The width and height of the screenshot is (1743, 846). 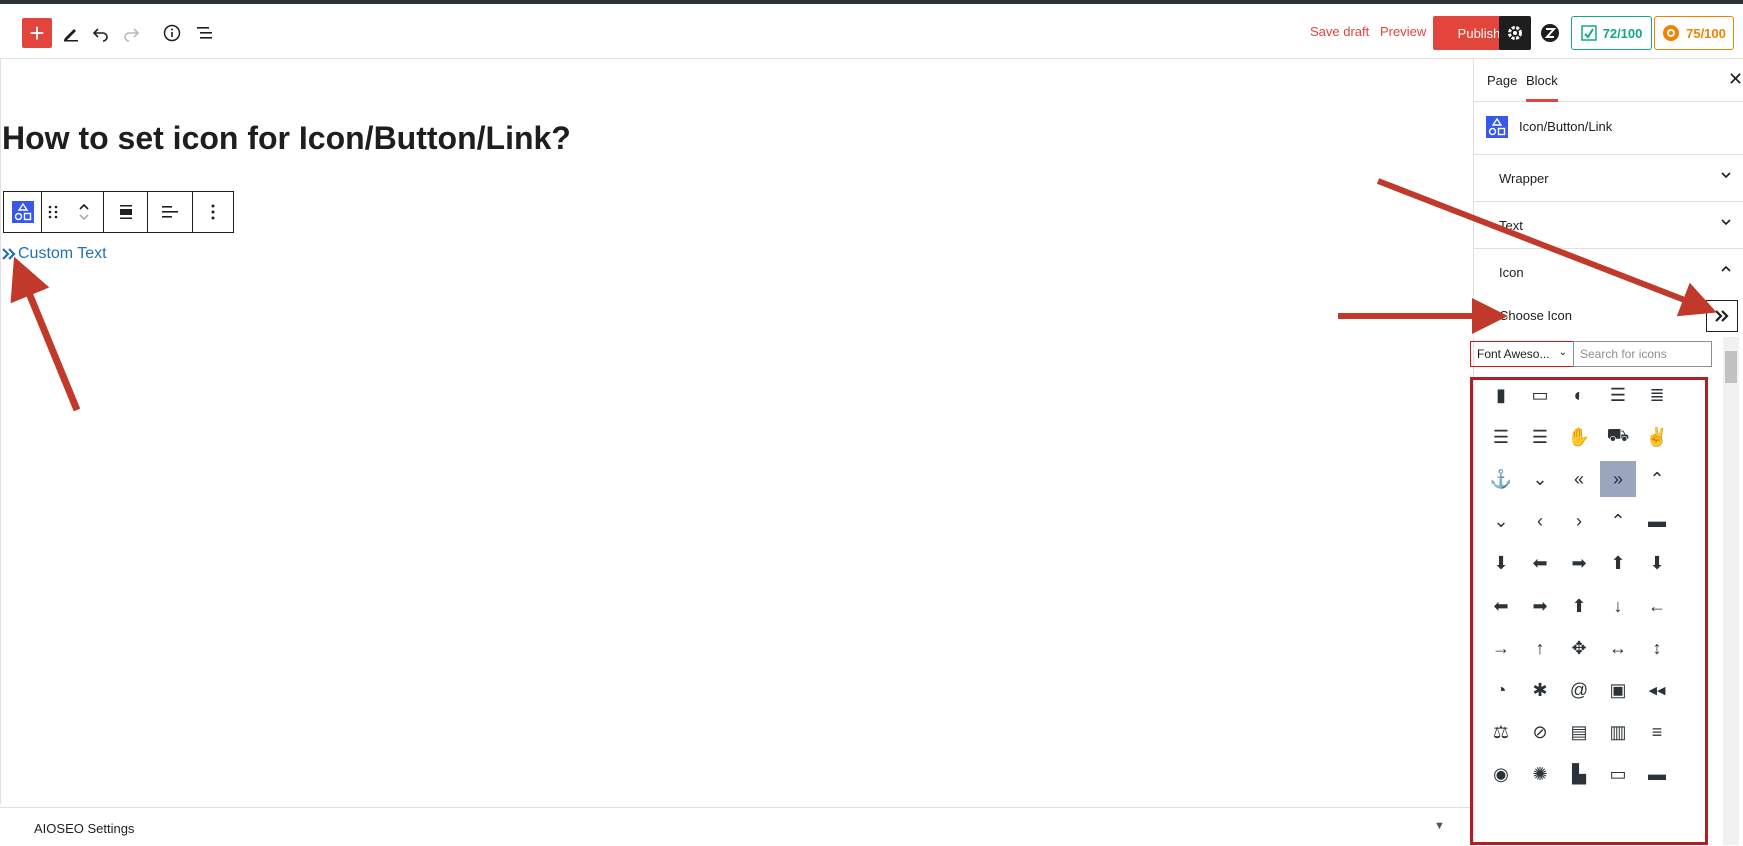 What do you see at coordinates (23, 212) in the screenshot?
I see `block-type-button` at bounding box center [23, 212].